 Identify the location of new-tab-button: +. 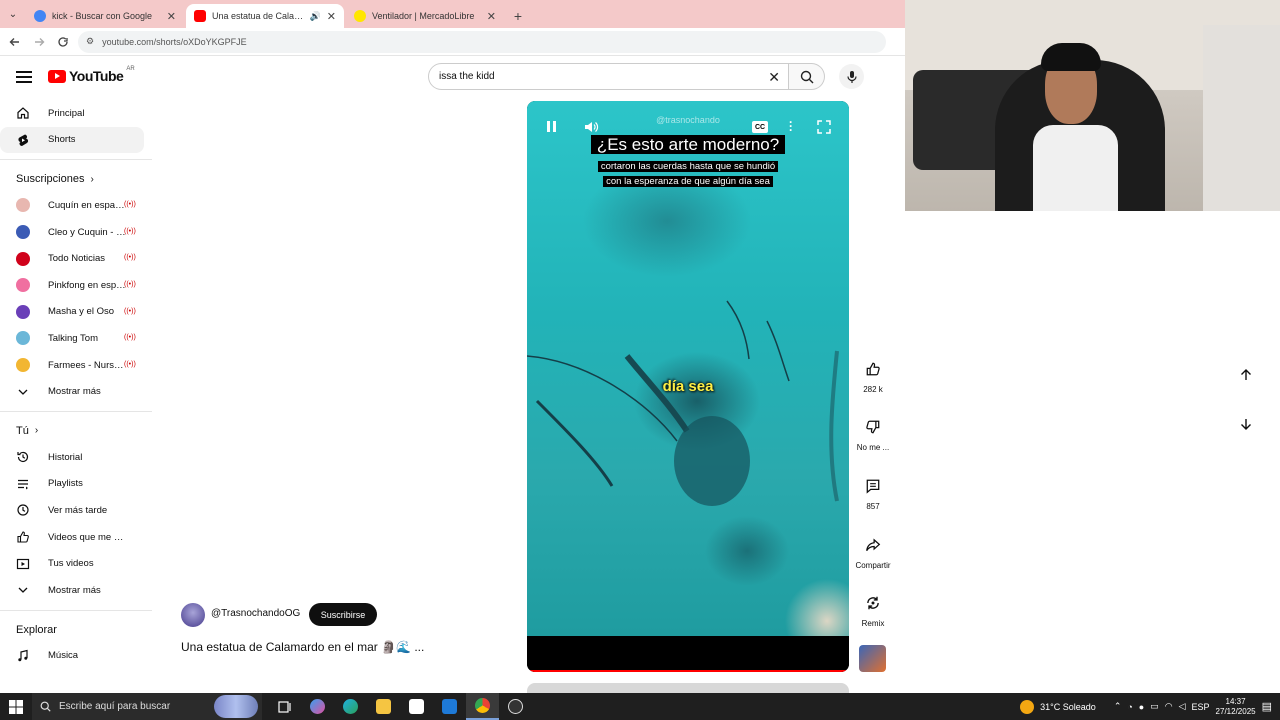
(518, 16).